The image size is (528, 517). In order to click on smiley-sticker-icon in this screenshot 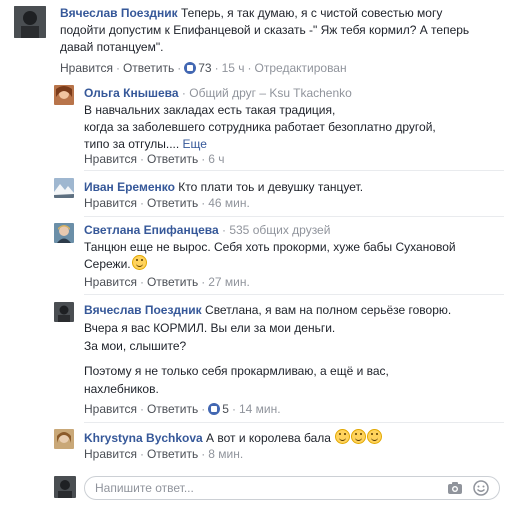, I will do `click(481, 488)`.